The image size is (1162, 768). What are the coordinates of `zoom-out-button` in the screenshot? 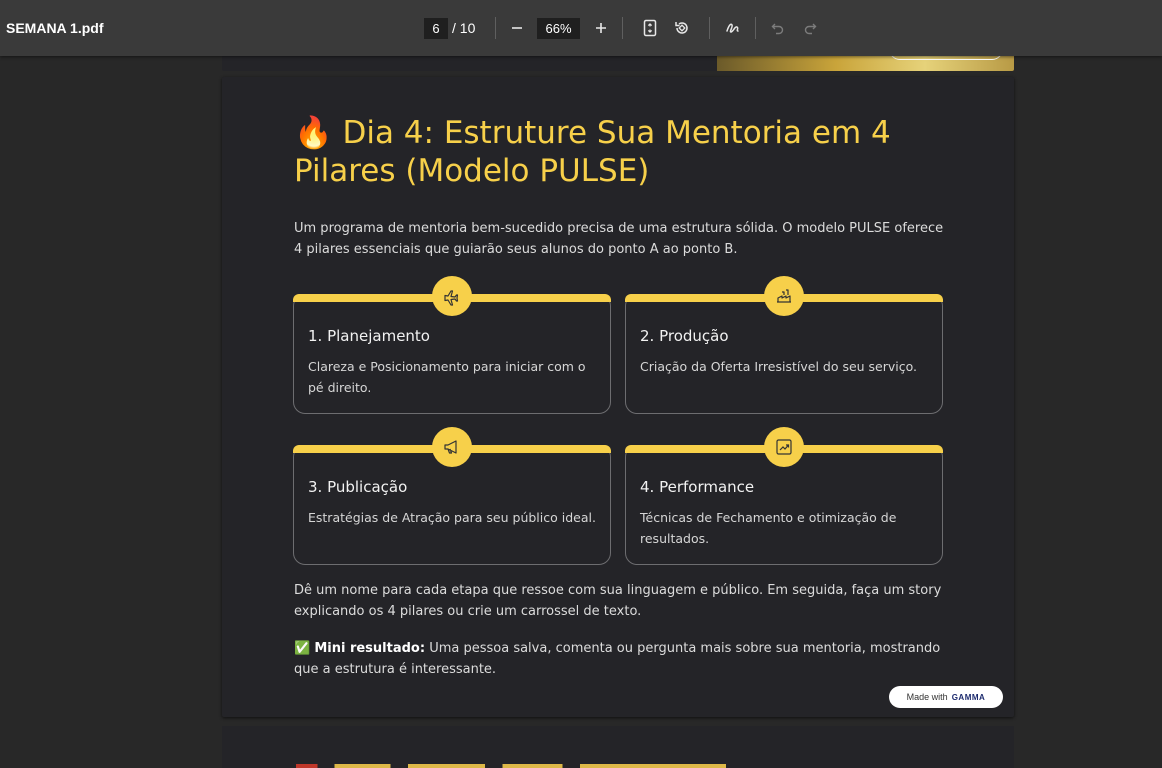 It's located at (517, 28).